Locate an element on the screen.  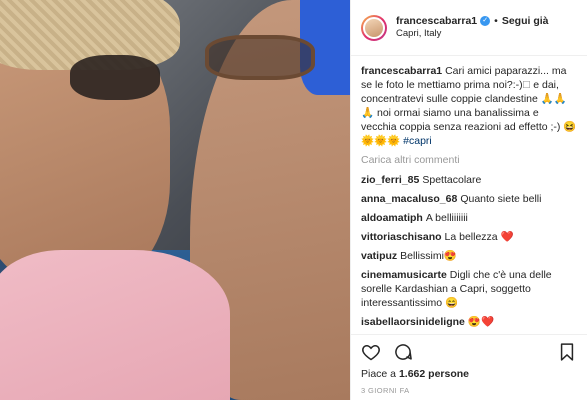
comment-username: vittoriaschisano is located at coordinates (401, 237).